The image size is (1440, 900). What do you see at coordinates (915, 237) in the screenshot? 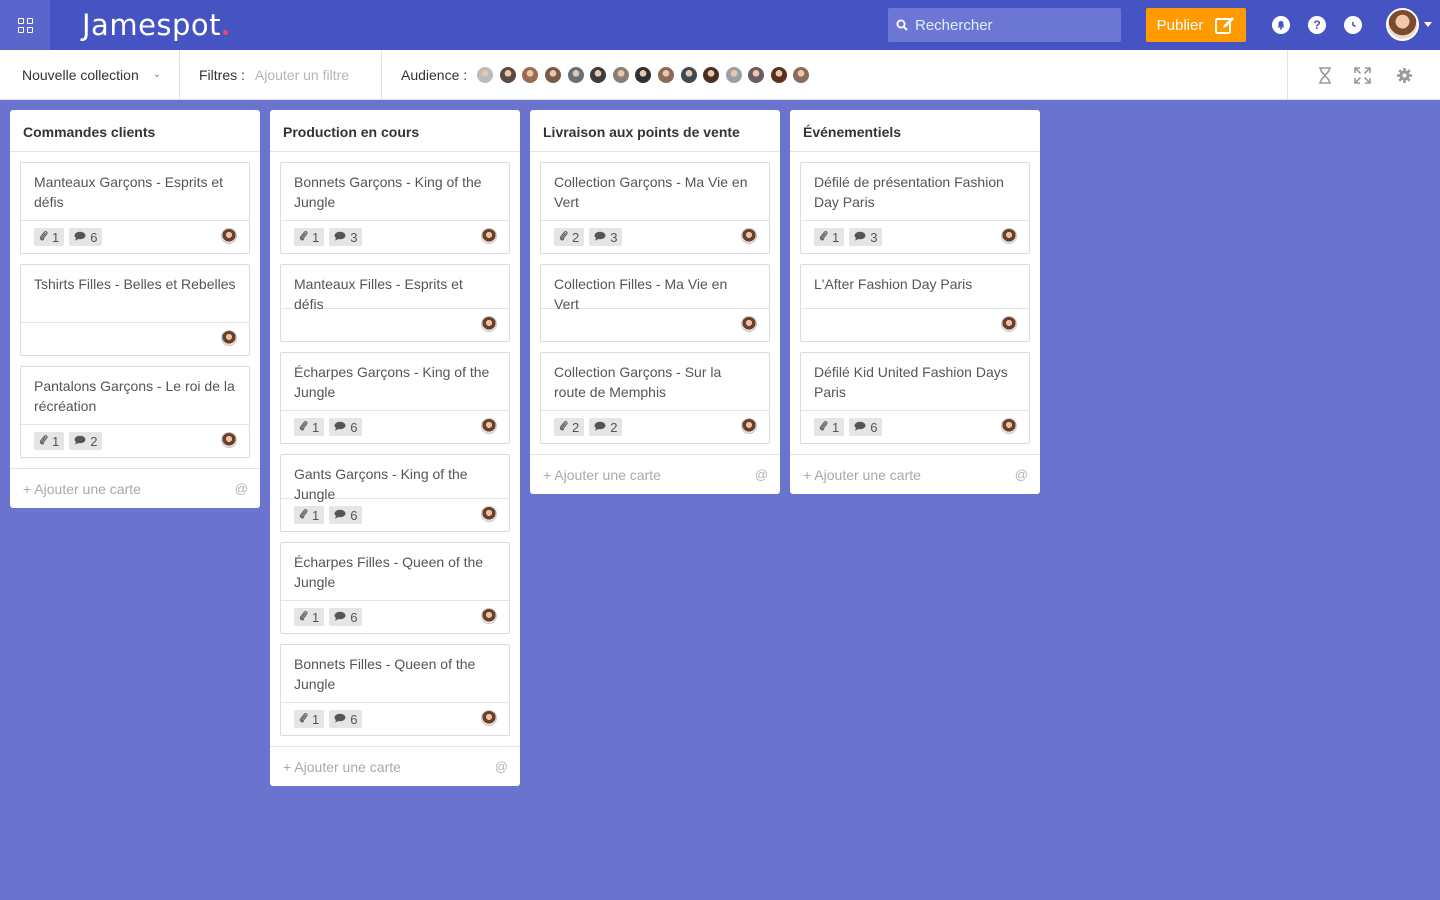
I see `card-footer: 13` at bounding box center [915, 237].